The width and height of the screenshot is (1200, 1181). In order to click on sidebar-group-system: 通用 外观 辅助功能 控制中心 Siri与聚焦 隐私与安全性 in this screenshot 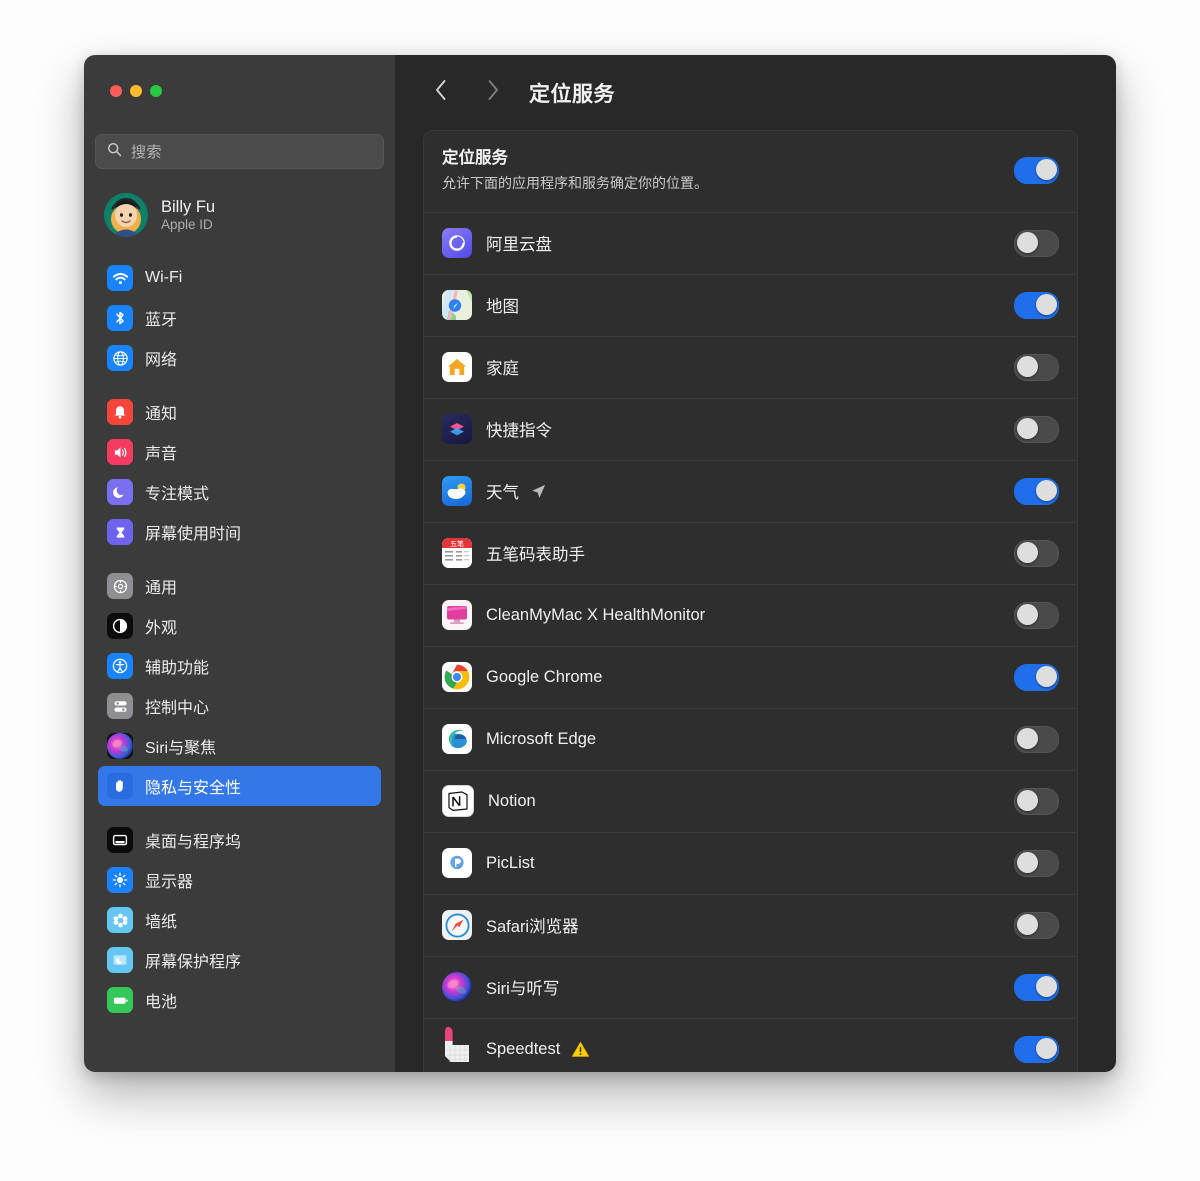, I will do `click(239, 686)`.